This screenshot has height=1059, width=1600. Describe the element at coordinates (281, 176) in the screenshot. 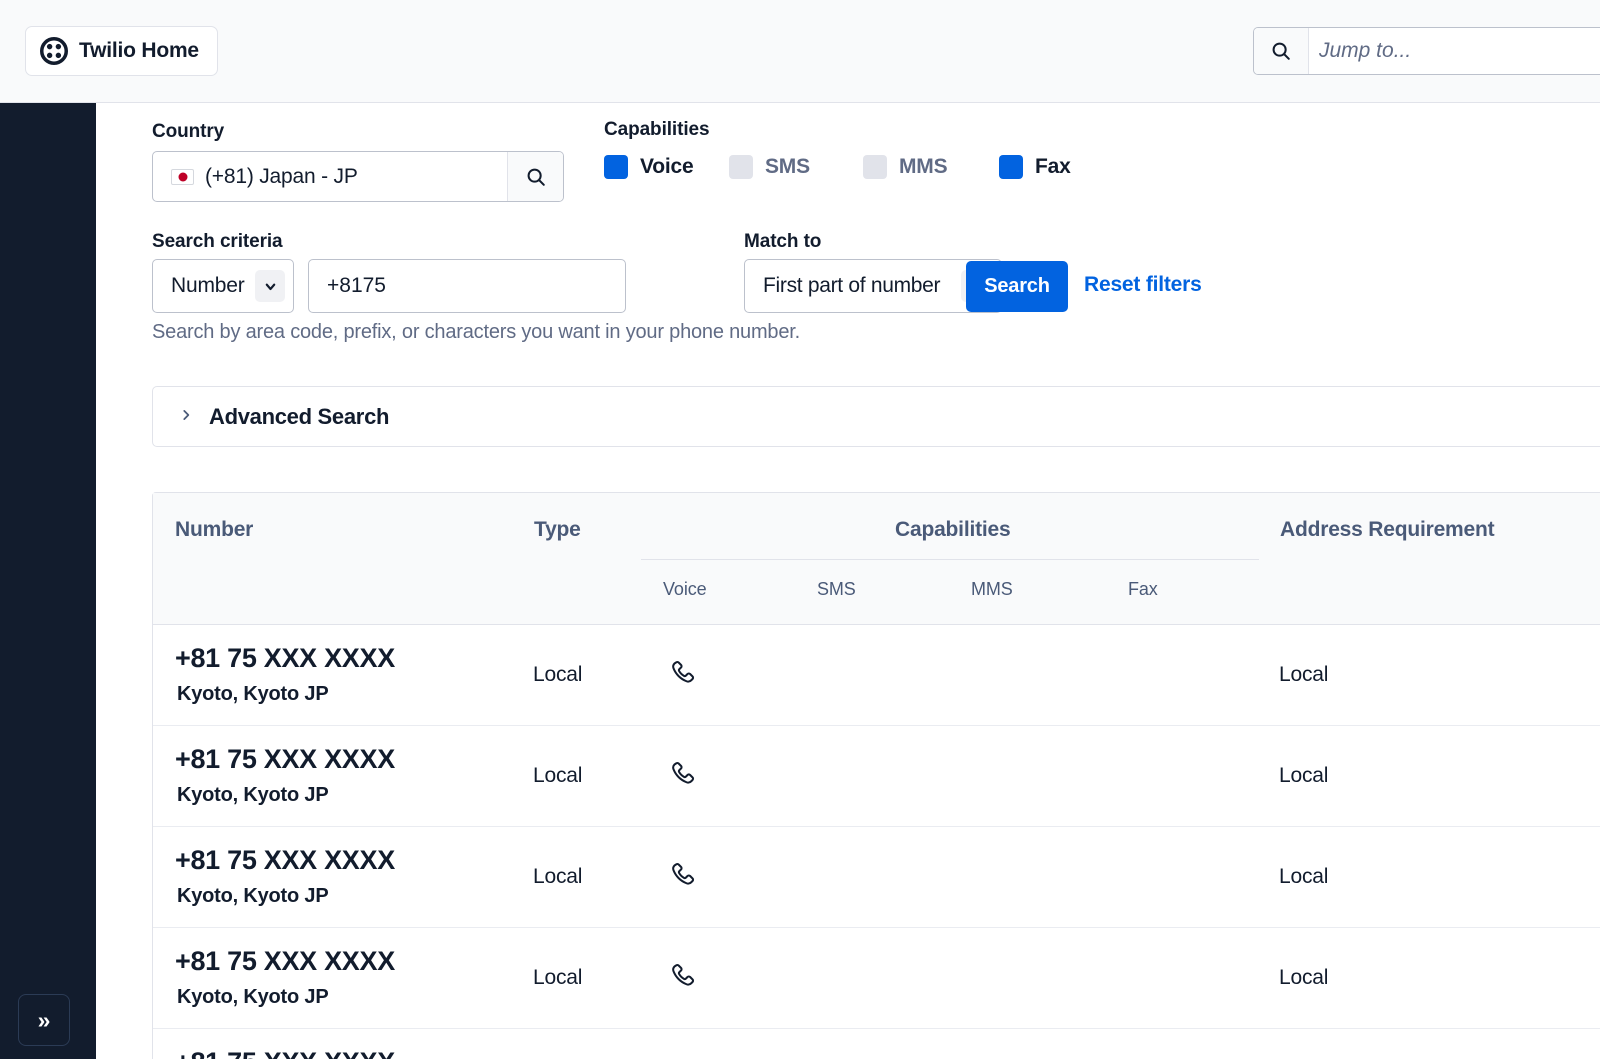

I see `country-selected-value: (+81) Japan - JP` at that location.